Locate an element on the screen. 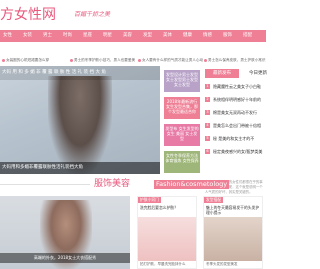  section-header: 服饰美容 Fashion&cosmetology is located at coordinates (133, 184).